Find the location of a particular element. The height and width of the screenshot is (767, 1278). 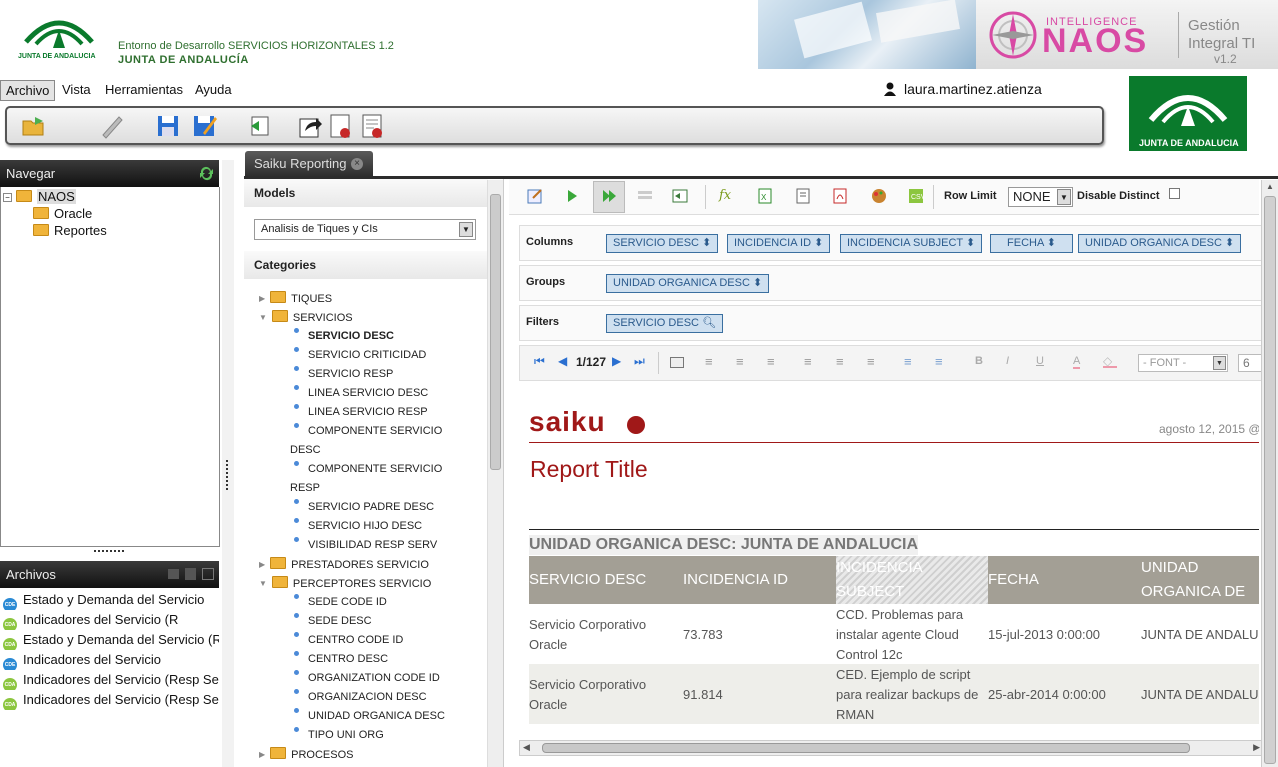

models-select: Analisis de Tiques y CIs ▼ is located at coordinates (365, 229).